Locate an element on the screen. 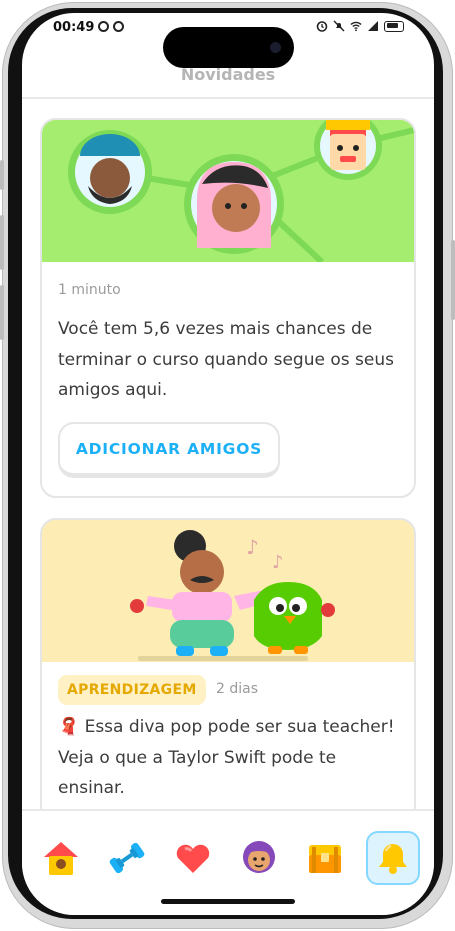 This screenshot has width=455, height=931. nav-profile is located at coordinates (259, 858).